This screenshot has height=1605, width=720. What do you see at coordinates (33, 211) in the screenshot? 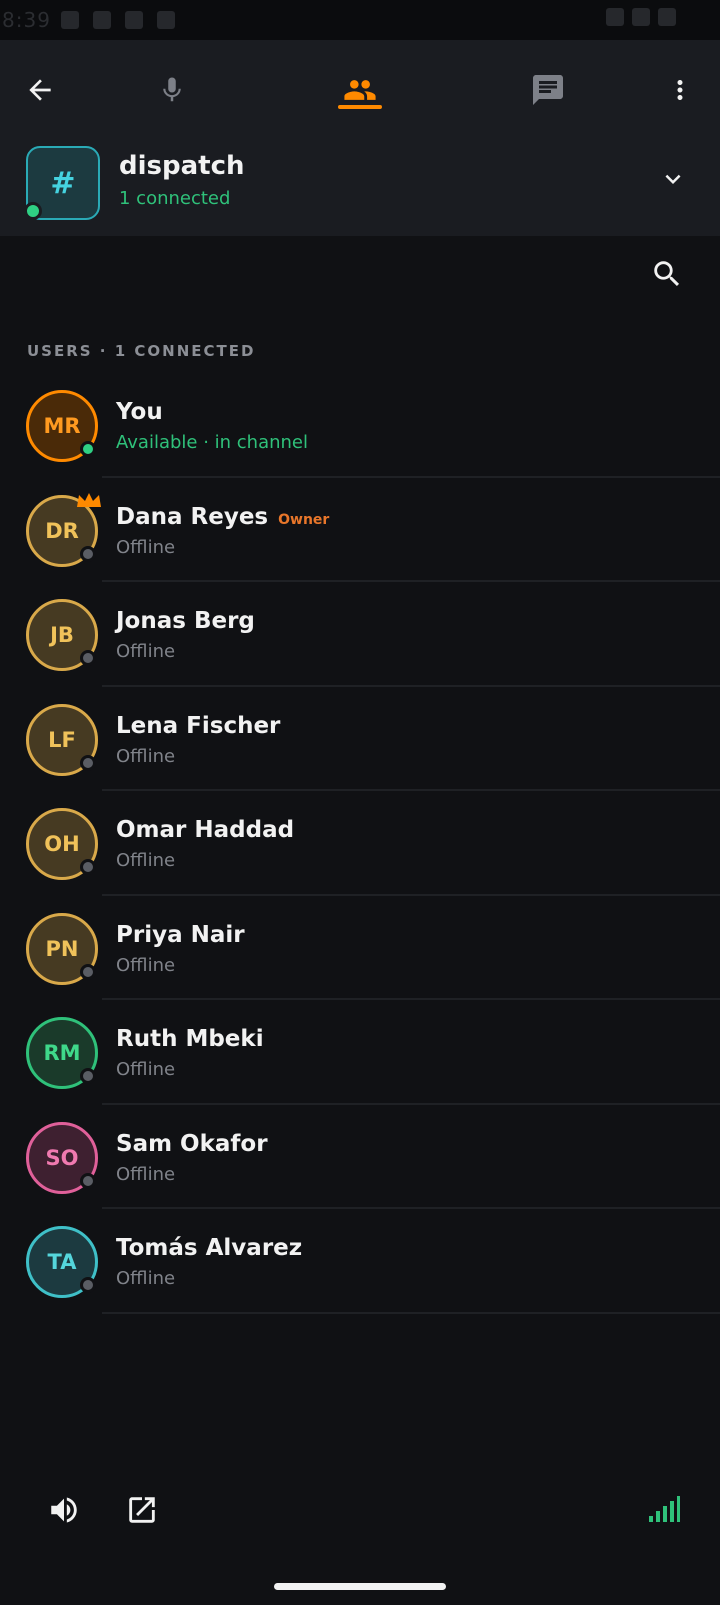
I see `channel-status-dot` at bounding box center [33, 211].